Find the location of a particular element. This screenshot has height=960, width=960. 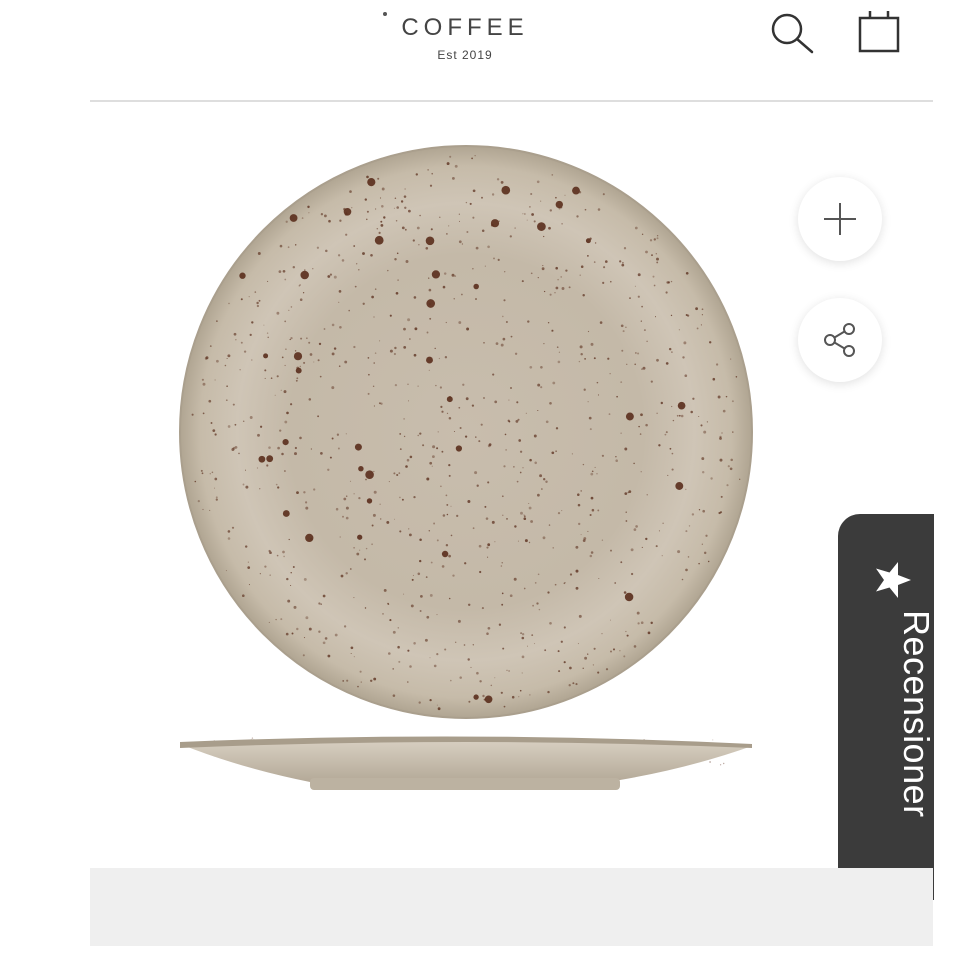

plus-icon is located at coordinates (840, 219).